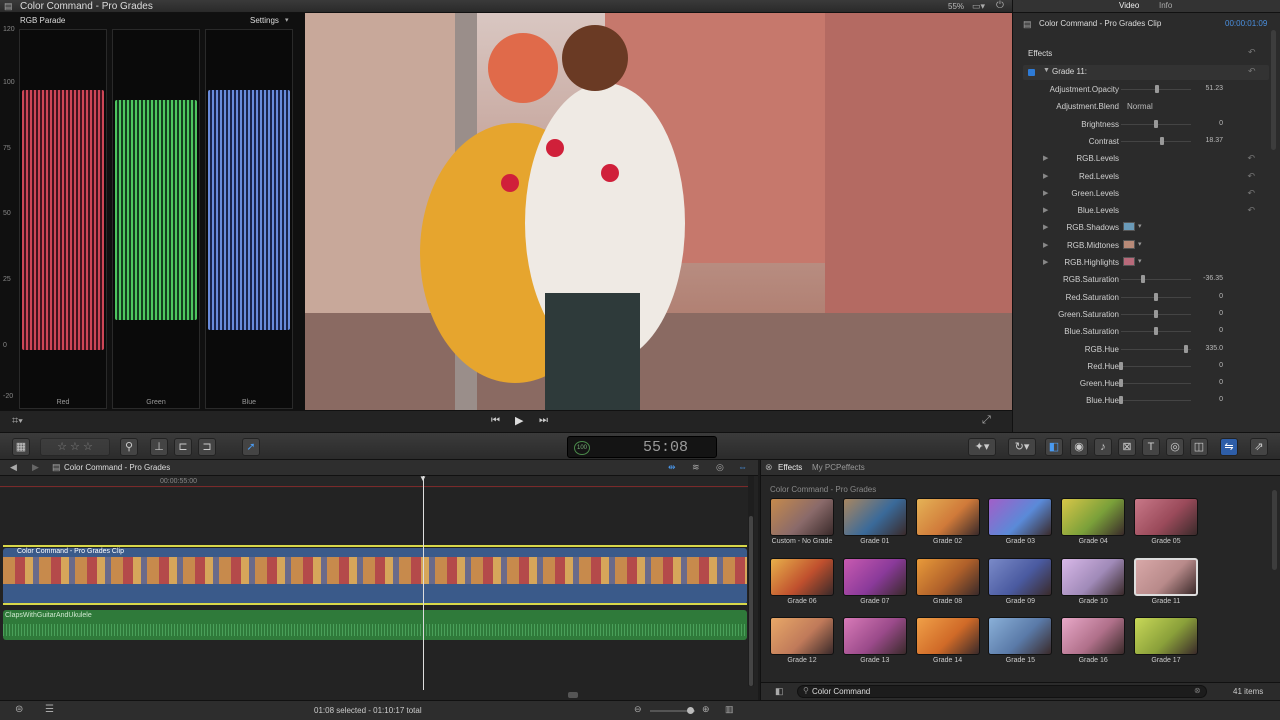  I want to click on audio-clip: ClapsWithGuitarAndUkulele, so click(375, 625).